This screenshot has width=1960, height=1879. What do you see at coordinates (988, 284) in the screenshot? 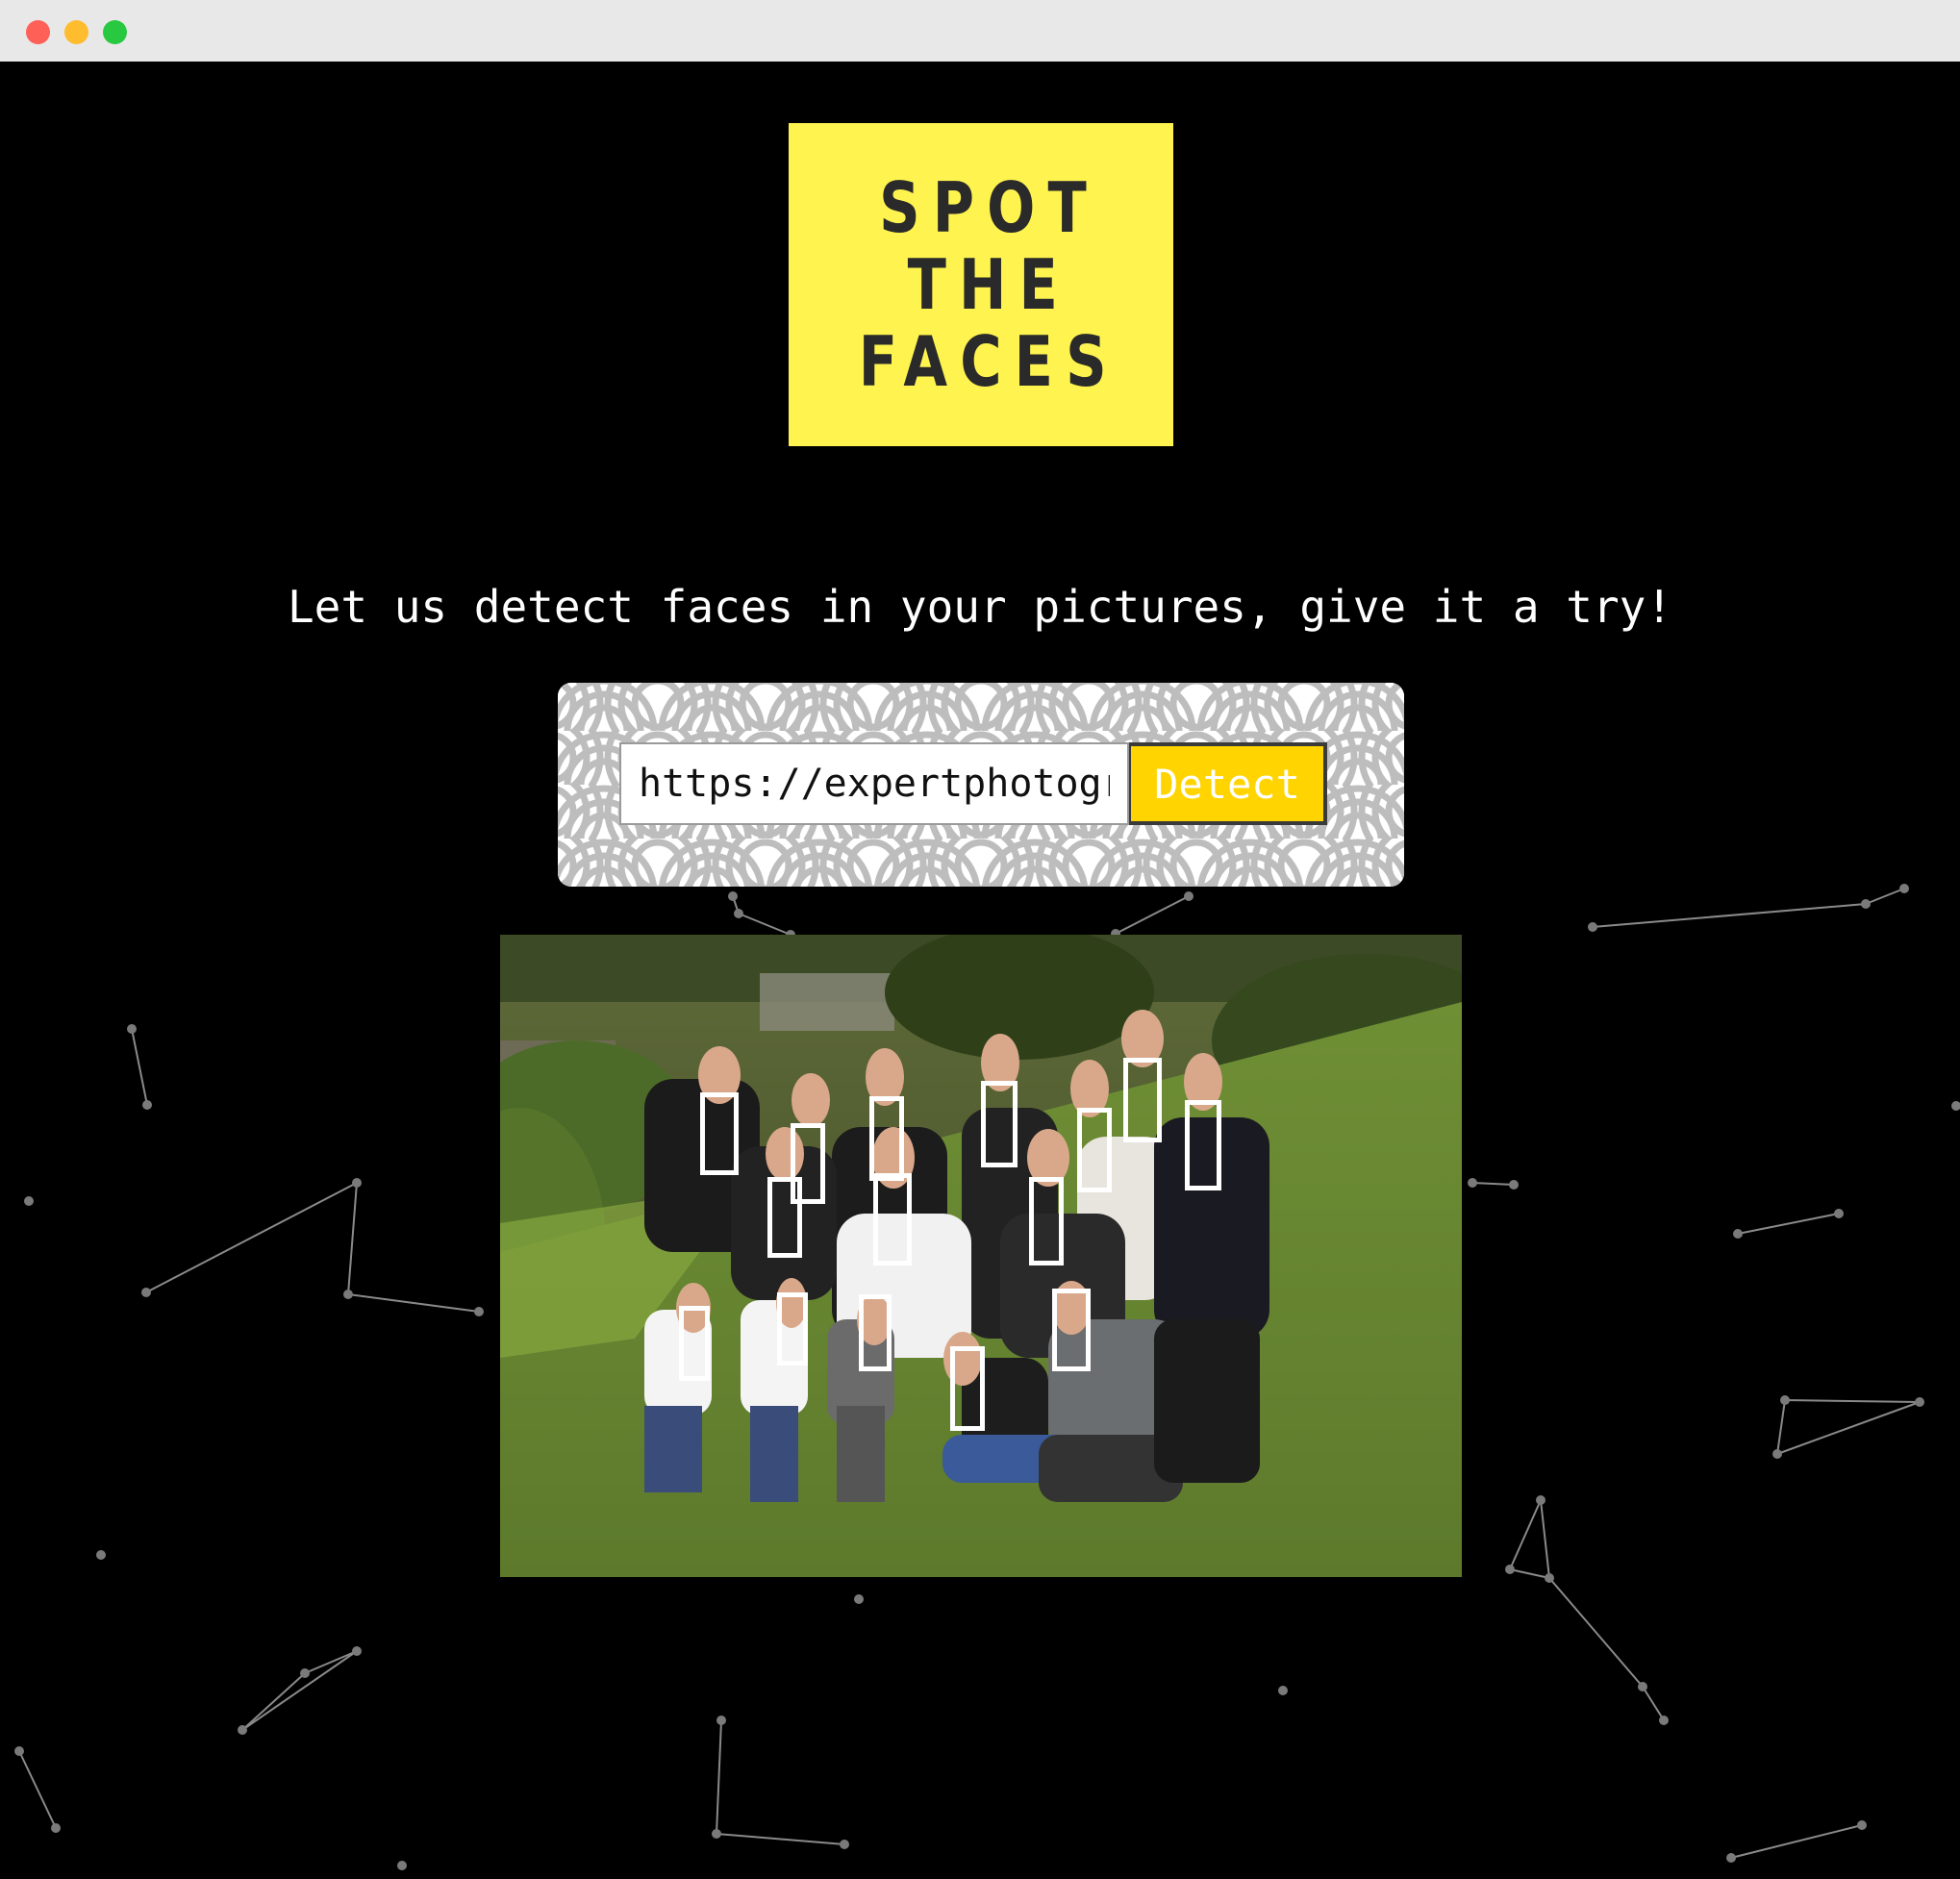
I see `logo-line-2: THE` at bounding box center [988, 284].